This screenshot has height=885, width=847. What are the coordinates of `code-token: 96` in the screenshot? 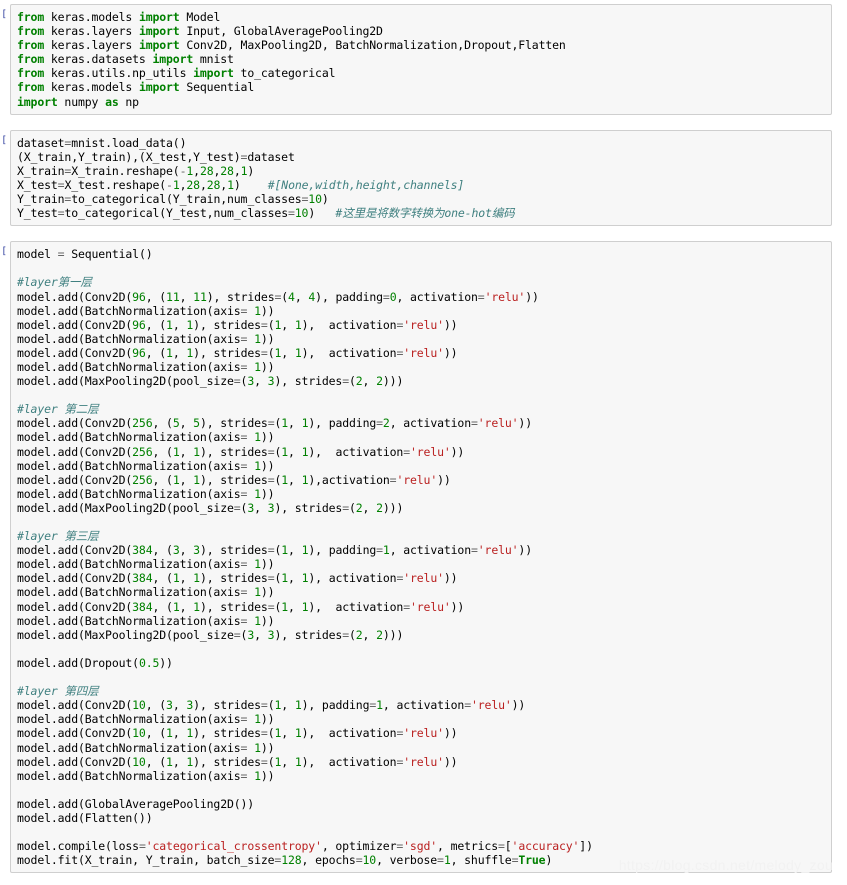 It's located at (139, 324).